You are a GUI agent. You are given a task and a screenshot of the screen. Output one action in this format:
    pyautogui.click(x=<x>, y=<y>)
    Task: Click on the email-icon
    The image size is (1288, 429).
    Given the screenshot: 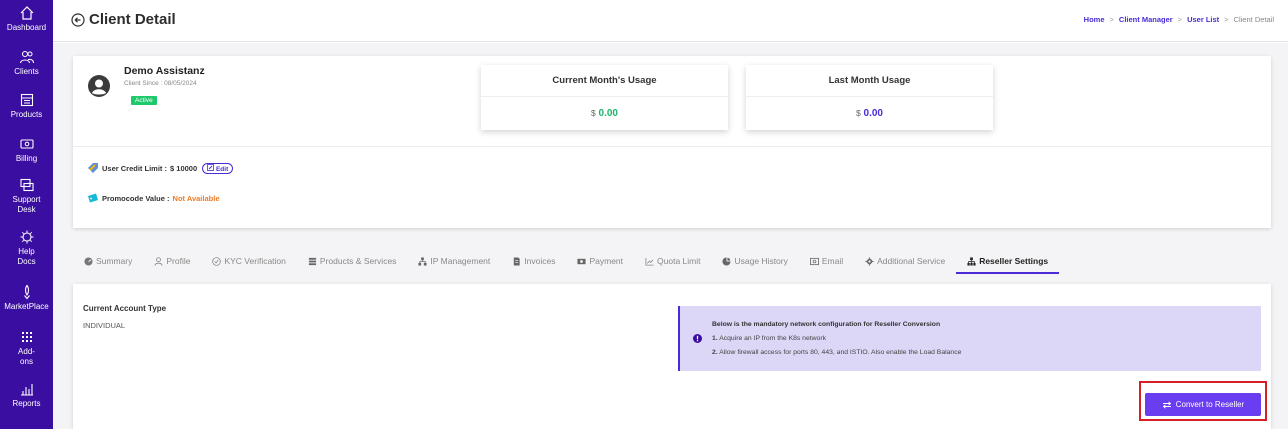 What is the action you would take?
    pyautogui.click(x=814, y=261)
    